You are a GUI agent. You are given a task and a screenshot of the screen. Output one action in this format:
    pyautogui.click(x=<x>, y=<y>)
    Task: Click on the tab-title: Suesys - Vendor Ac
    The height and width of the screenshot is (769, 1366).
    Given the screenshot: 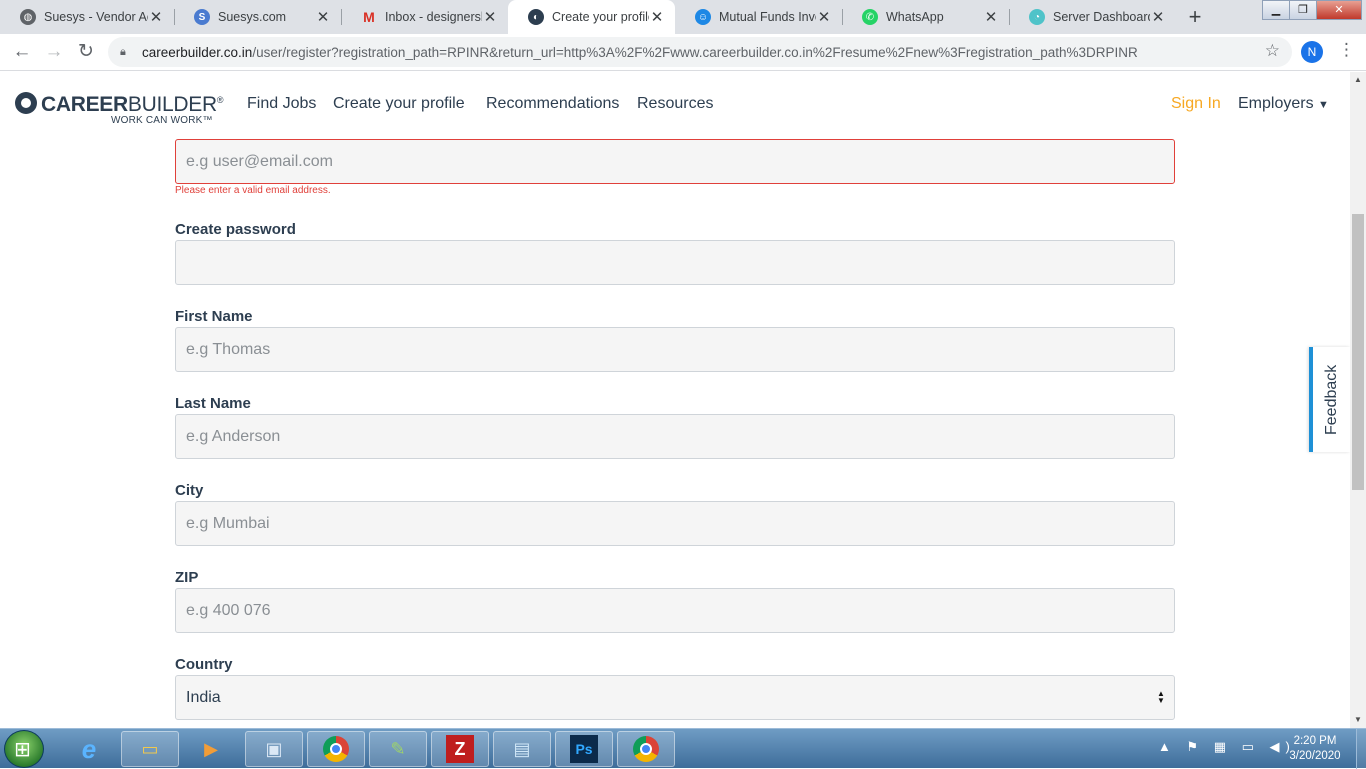 What is the action you would take?
    pyautogui.click(x=96, y=17)
    